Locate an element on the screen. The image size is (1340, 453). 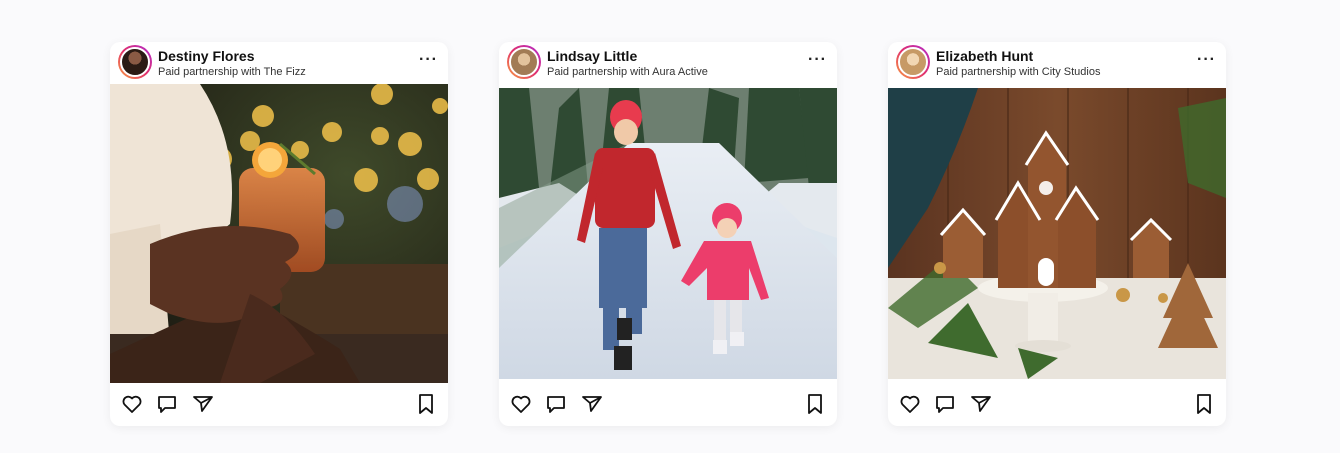
partnership-label: Paid partnership with City Studios is located at coordinates (1018, 72).